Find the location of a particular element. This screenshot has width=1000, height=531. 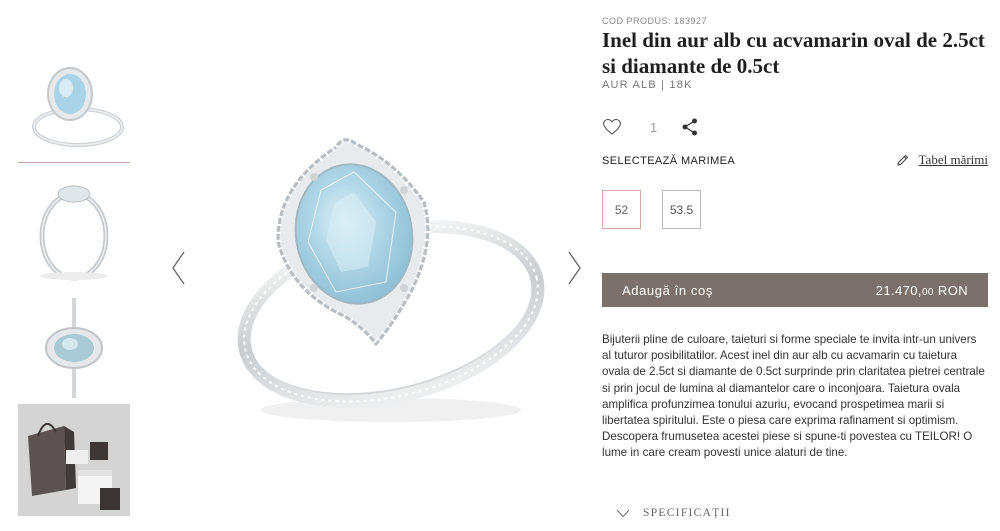

ring-top-thumbnail-image is located at coordinates (74, 348).